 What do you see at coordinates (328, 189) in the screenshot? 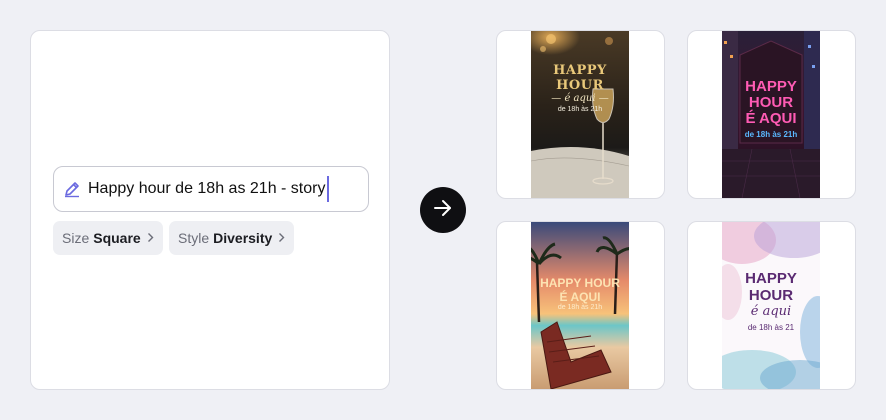
I see `text-caret` at bounding box center [328, 189].